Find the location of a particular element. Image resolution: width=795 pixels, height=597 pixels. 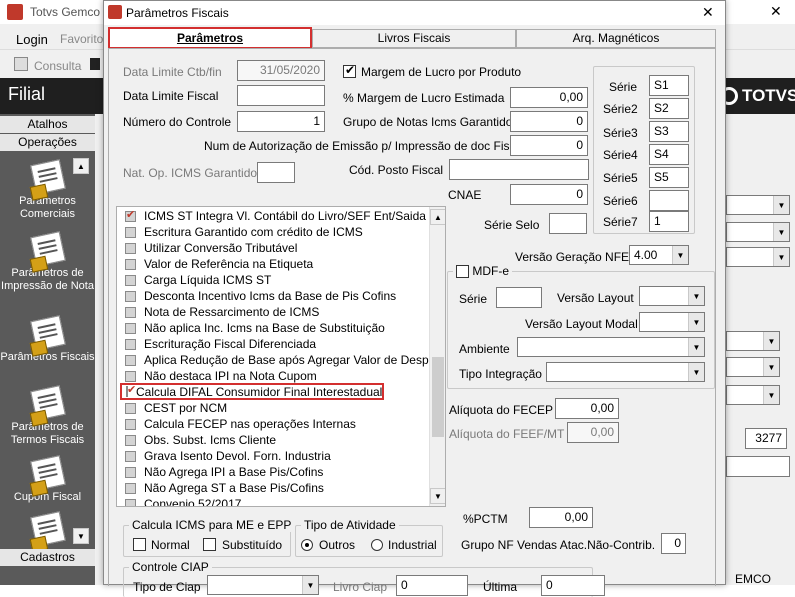

option-item: Escritura Garantido com crédito de ICMS is located at coordinates (244, 232).